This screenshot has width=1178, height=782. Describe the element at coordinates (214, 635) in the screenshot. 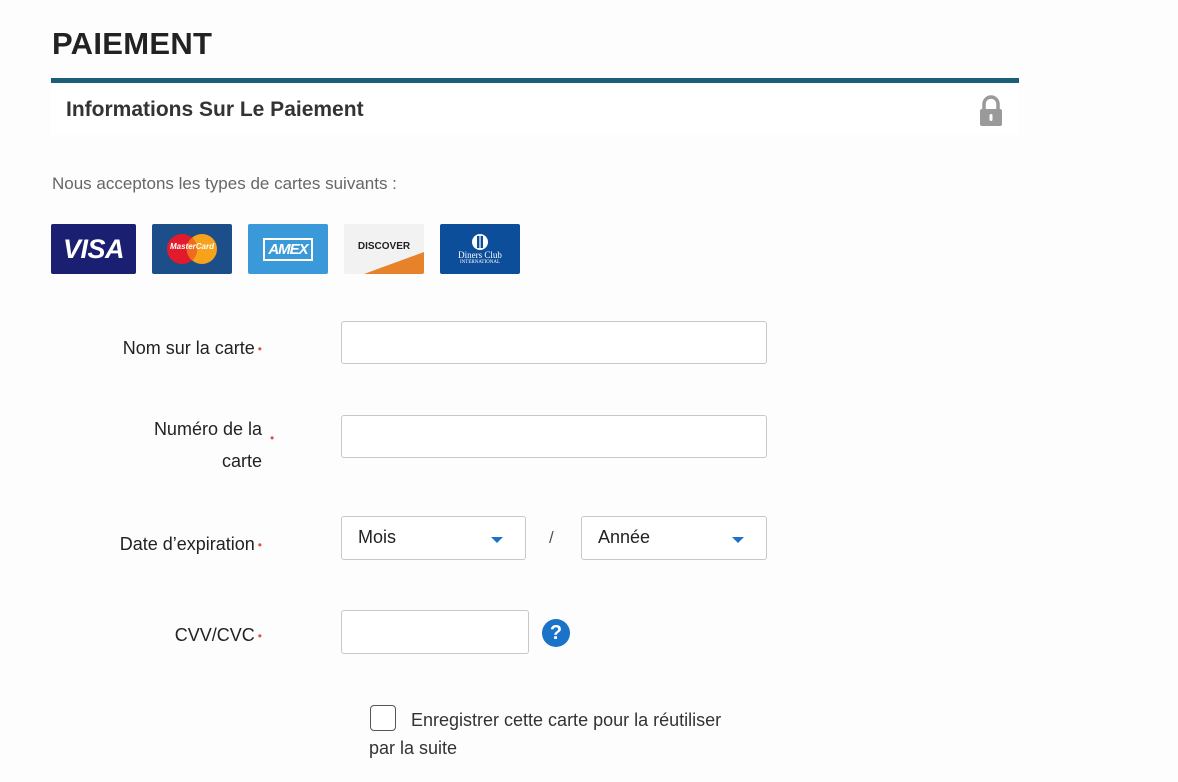

I see `cvv-label-text: CVV/CVC` at that location.